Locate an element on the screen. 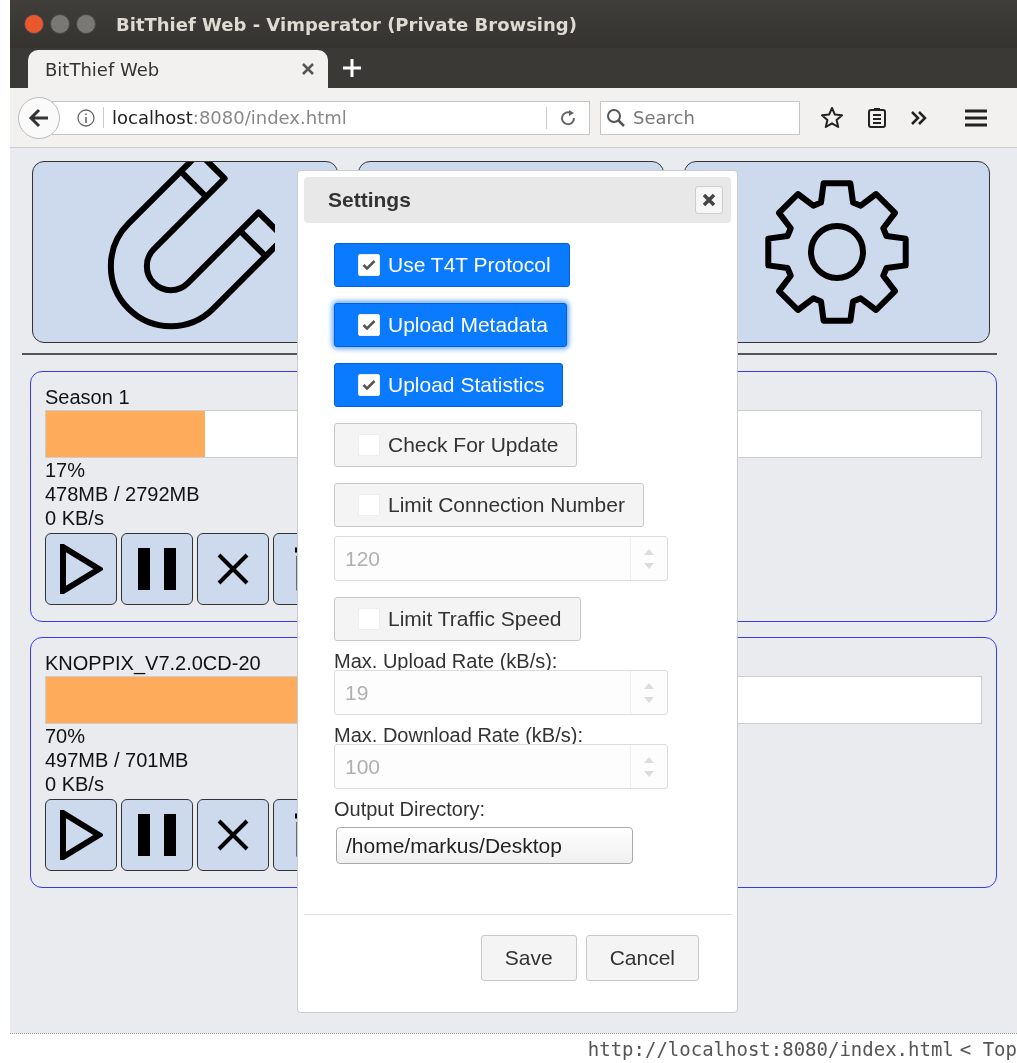 This screenshot has width=1017, height=1063. status-url: http://localhost:8080/index.html is located at coordinates (770, 1048).